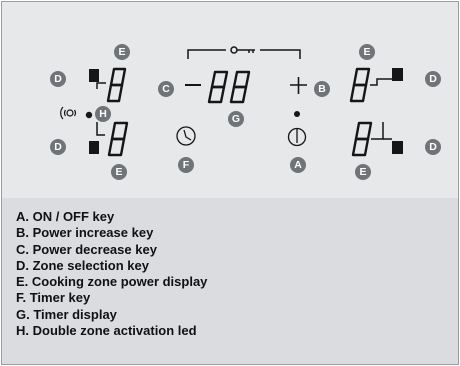 The width and height of the screenshot is (460, 366). I want to click on zone-select-key-top-left, so click(94, 75).